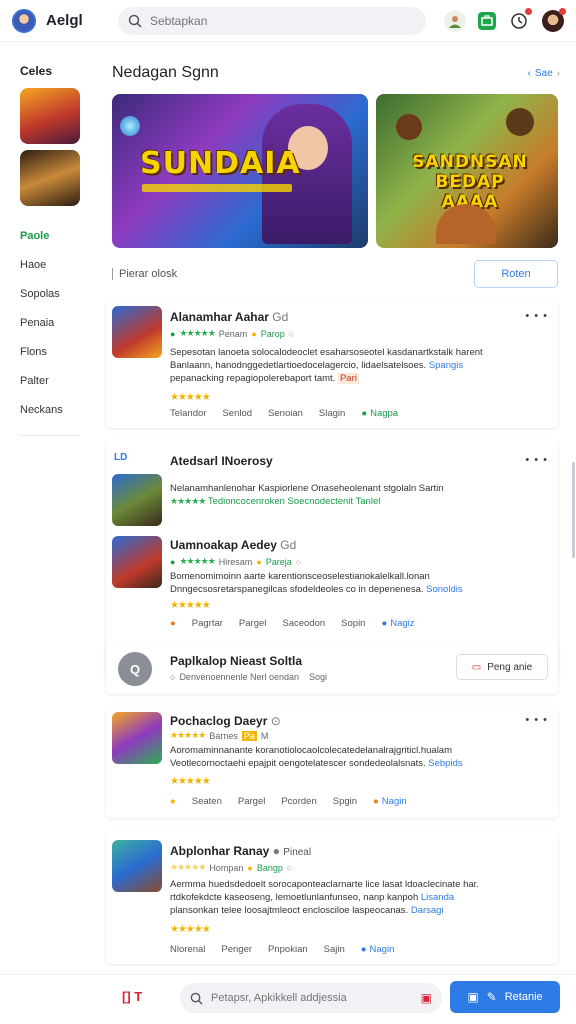 The width and height of the screenshot is (576, 1024). What do you see at coordinates (516, 274) in the screenshot?
I see `filter-button: Roten` at bounding box center [516, 274].